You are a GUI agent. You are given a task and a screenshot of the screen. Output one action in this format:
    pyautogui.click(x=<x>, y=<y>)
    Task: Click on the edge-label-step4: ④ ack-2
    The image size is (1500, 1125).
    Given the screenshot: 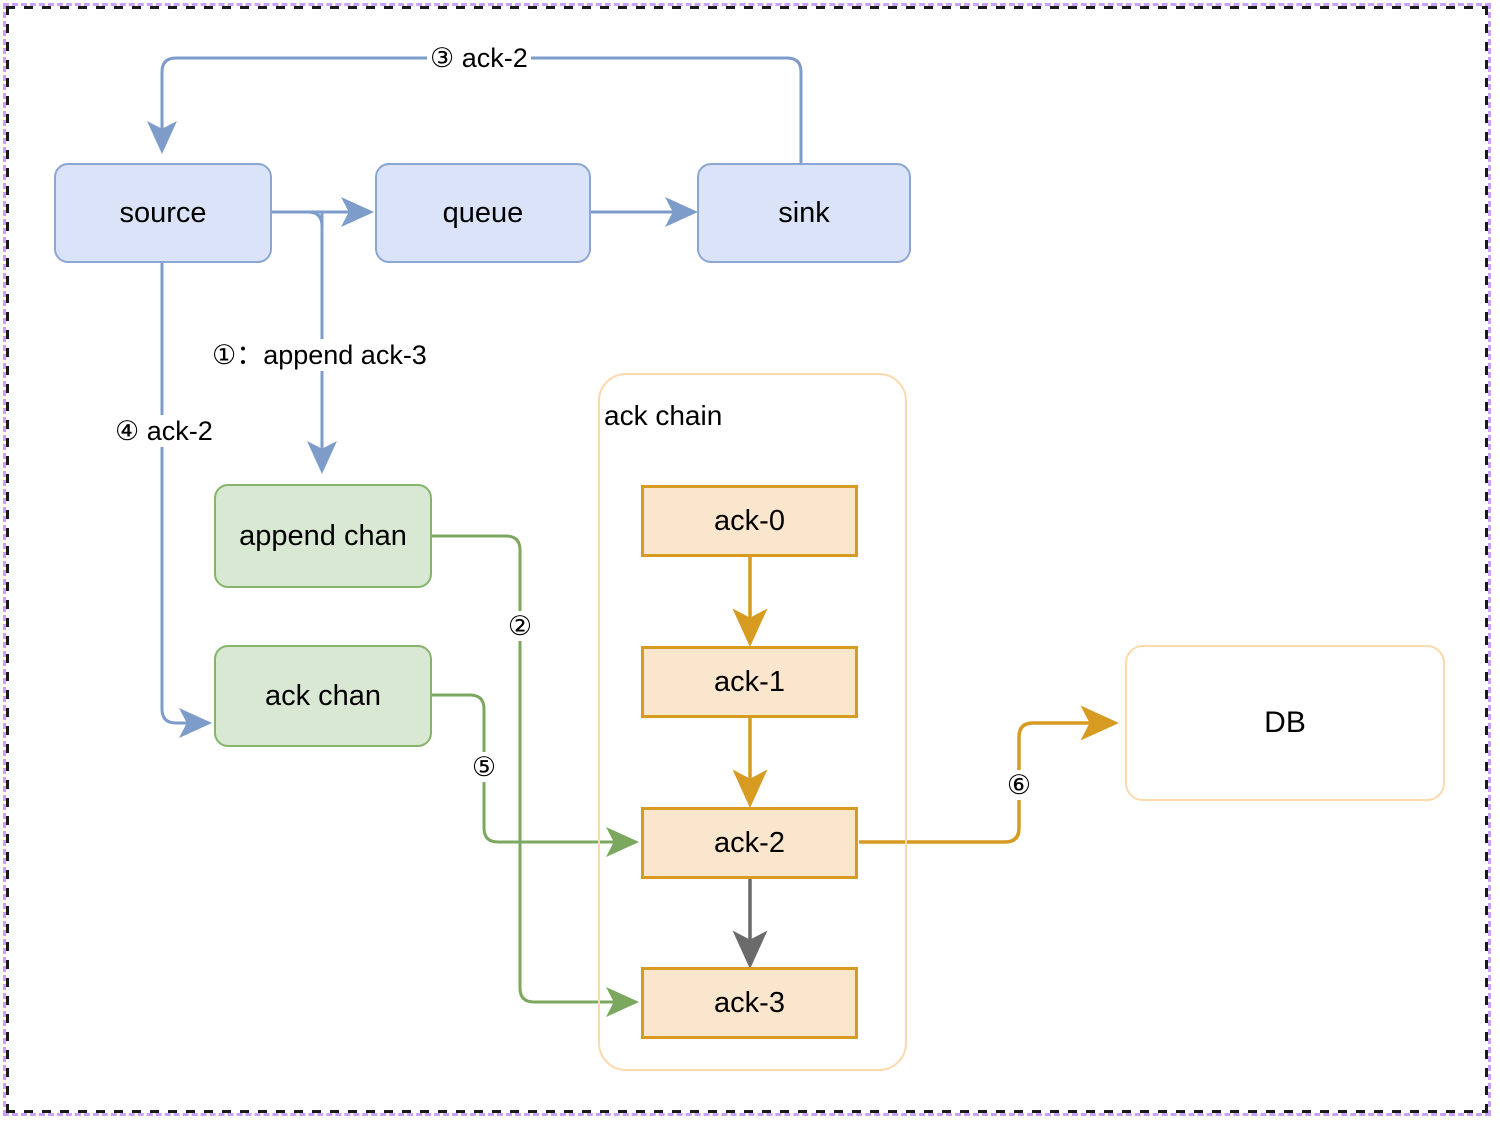 What is the action you would take?
    pyautogui.click(x=164, y=431)
    